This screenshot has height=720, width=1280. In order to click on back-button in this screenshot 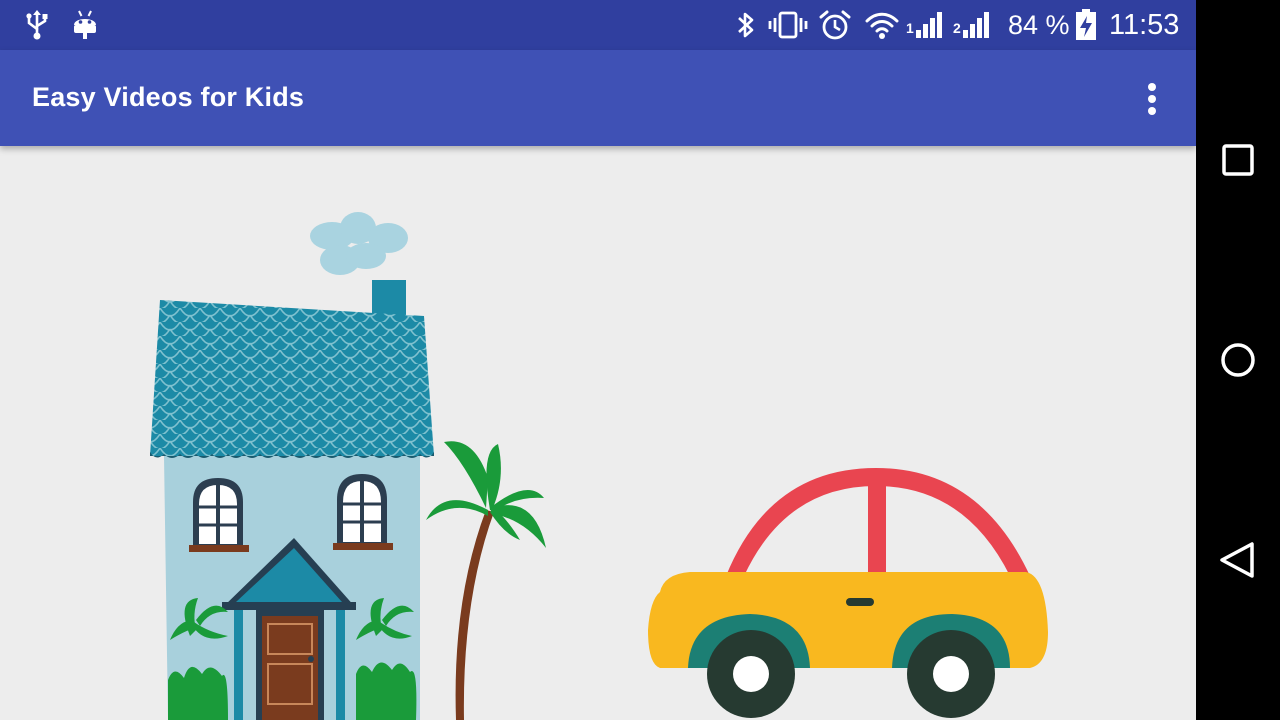, I will do `click(1238, 560)`.